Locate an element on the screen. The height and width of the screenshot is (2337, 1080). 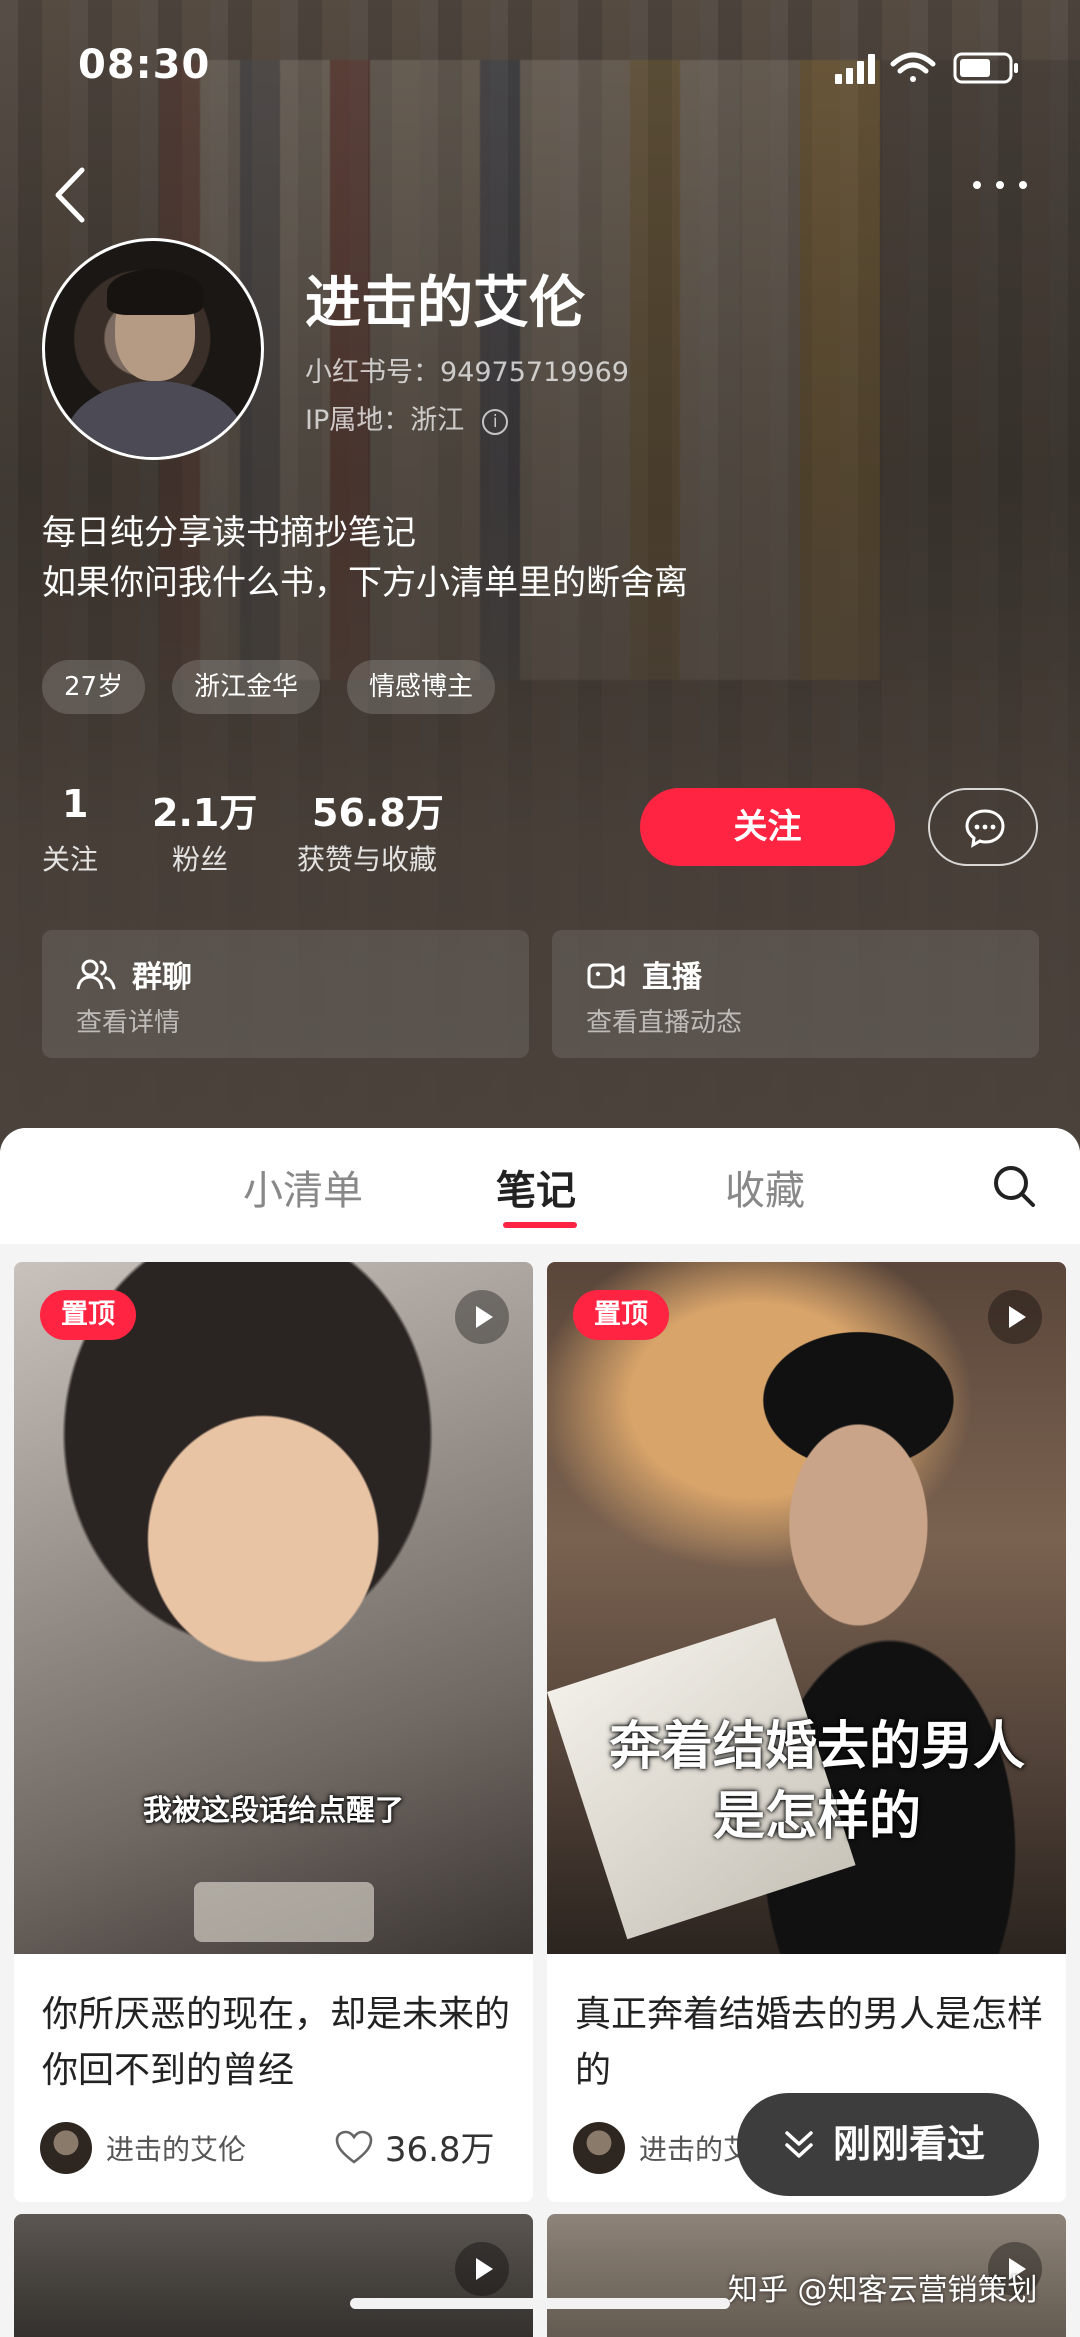
bio-line-2: 如果你问我什么书，下方小清单里的断舍离 is located at coordinates (365, 583).